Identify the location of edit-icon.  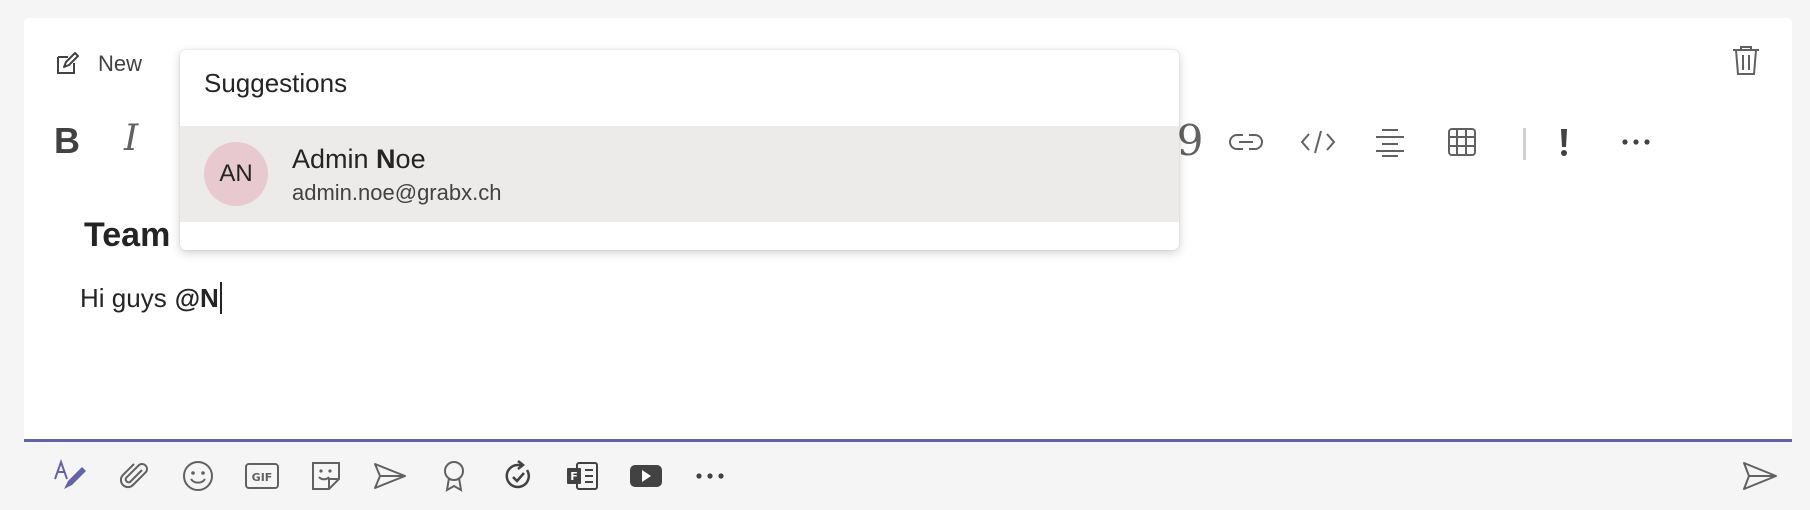
(67, 64).